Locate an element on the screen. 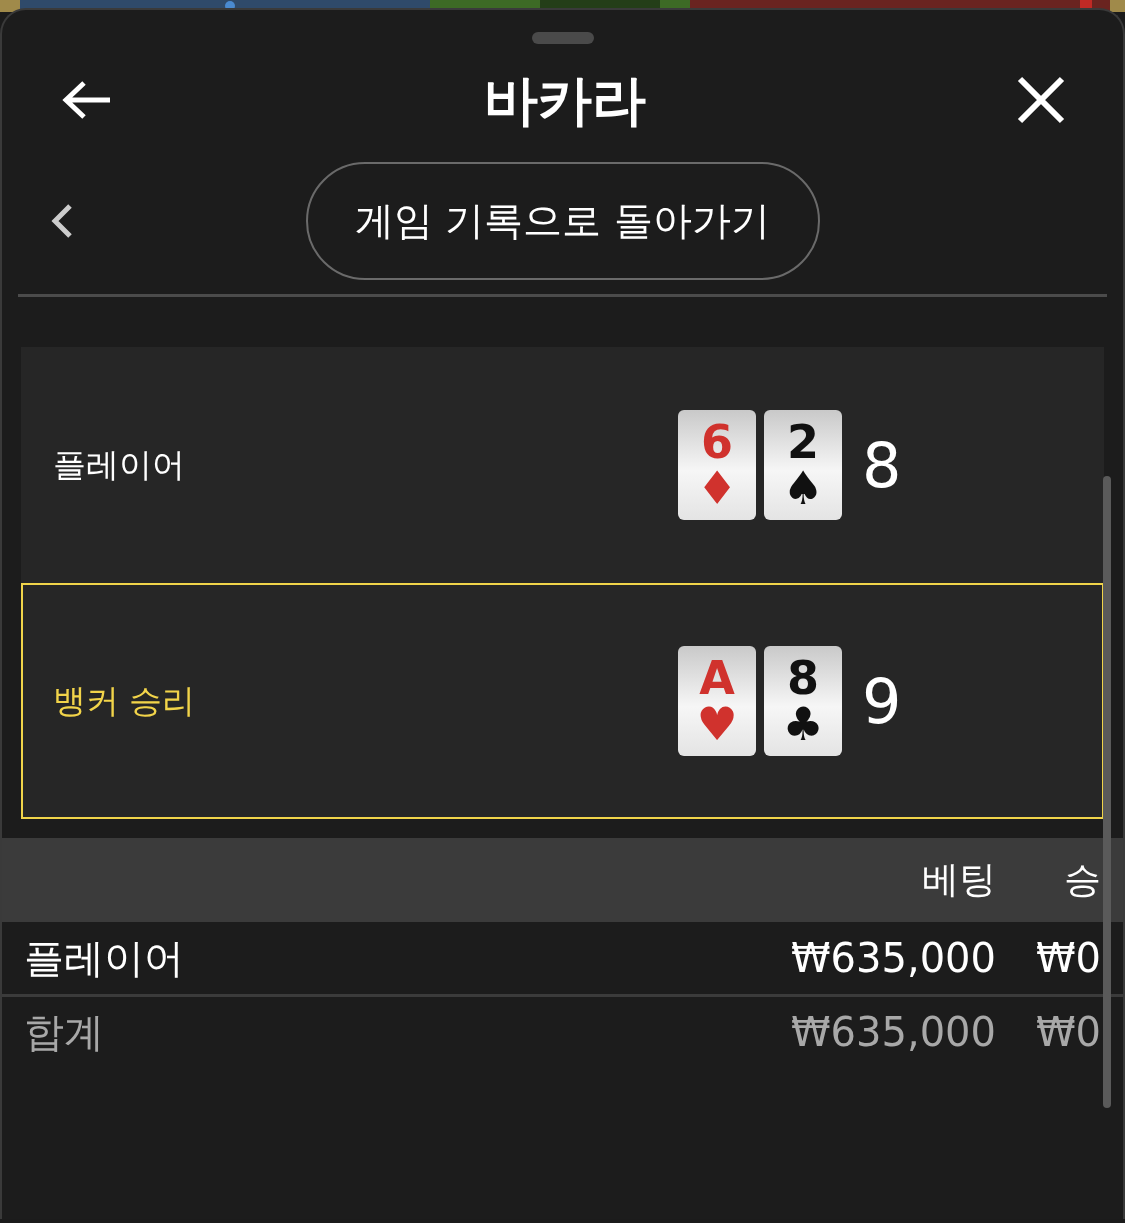 Image resolution: width=1125 pixels, height=1223 pixels. chevron-left-icon is located at coordinates (62, 221).